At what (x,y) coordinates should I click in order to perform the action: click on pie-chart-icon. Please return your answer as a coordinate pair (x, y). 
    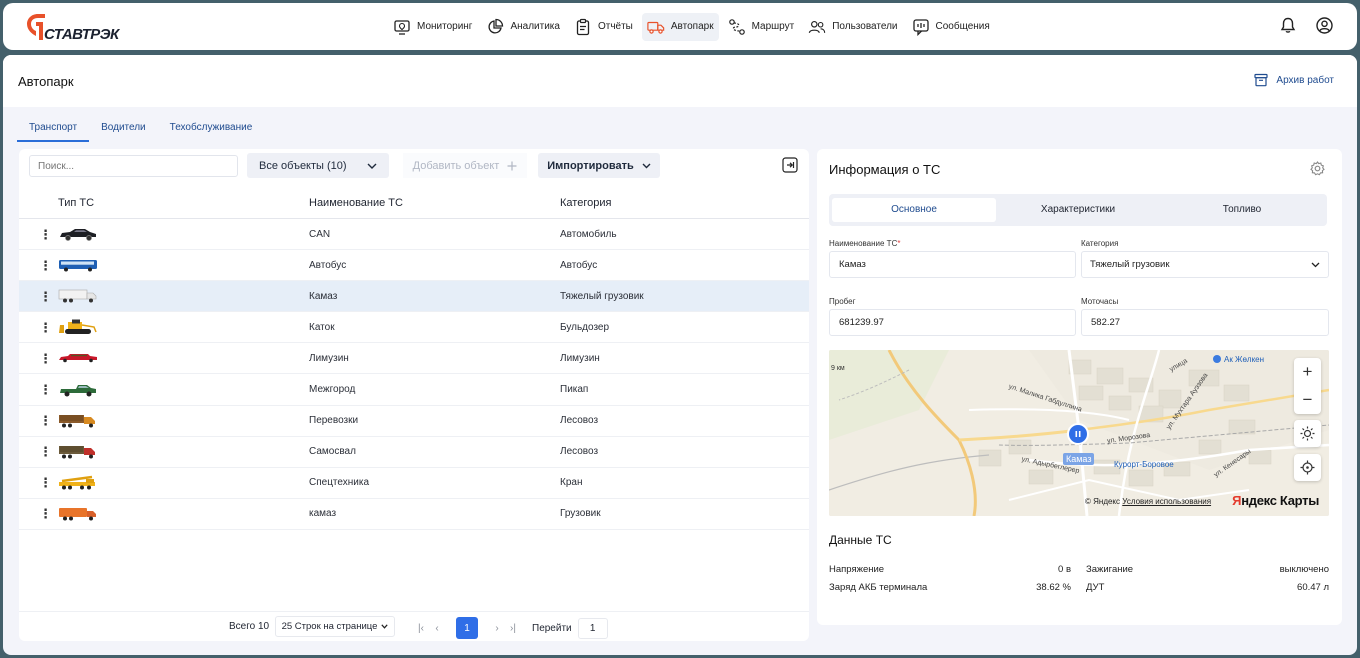
    Looking at the image, I should click on (495, 27).